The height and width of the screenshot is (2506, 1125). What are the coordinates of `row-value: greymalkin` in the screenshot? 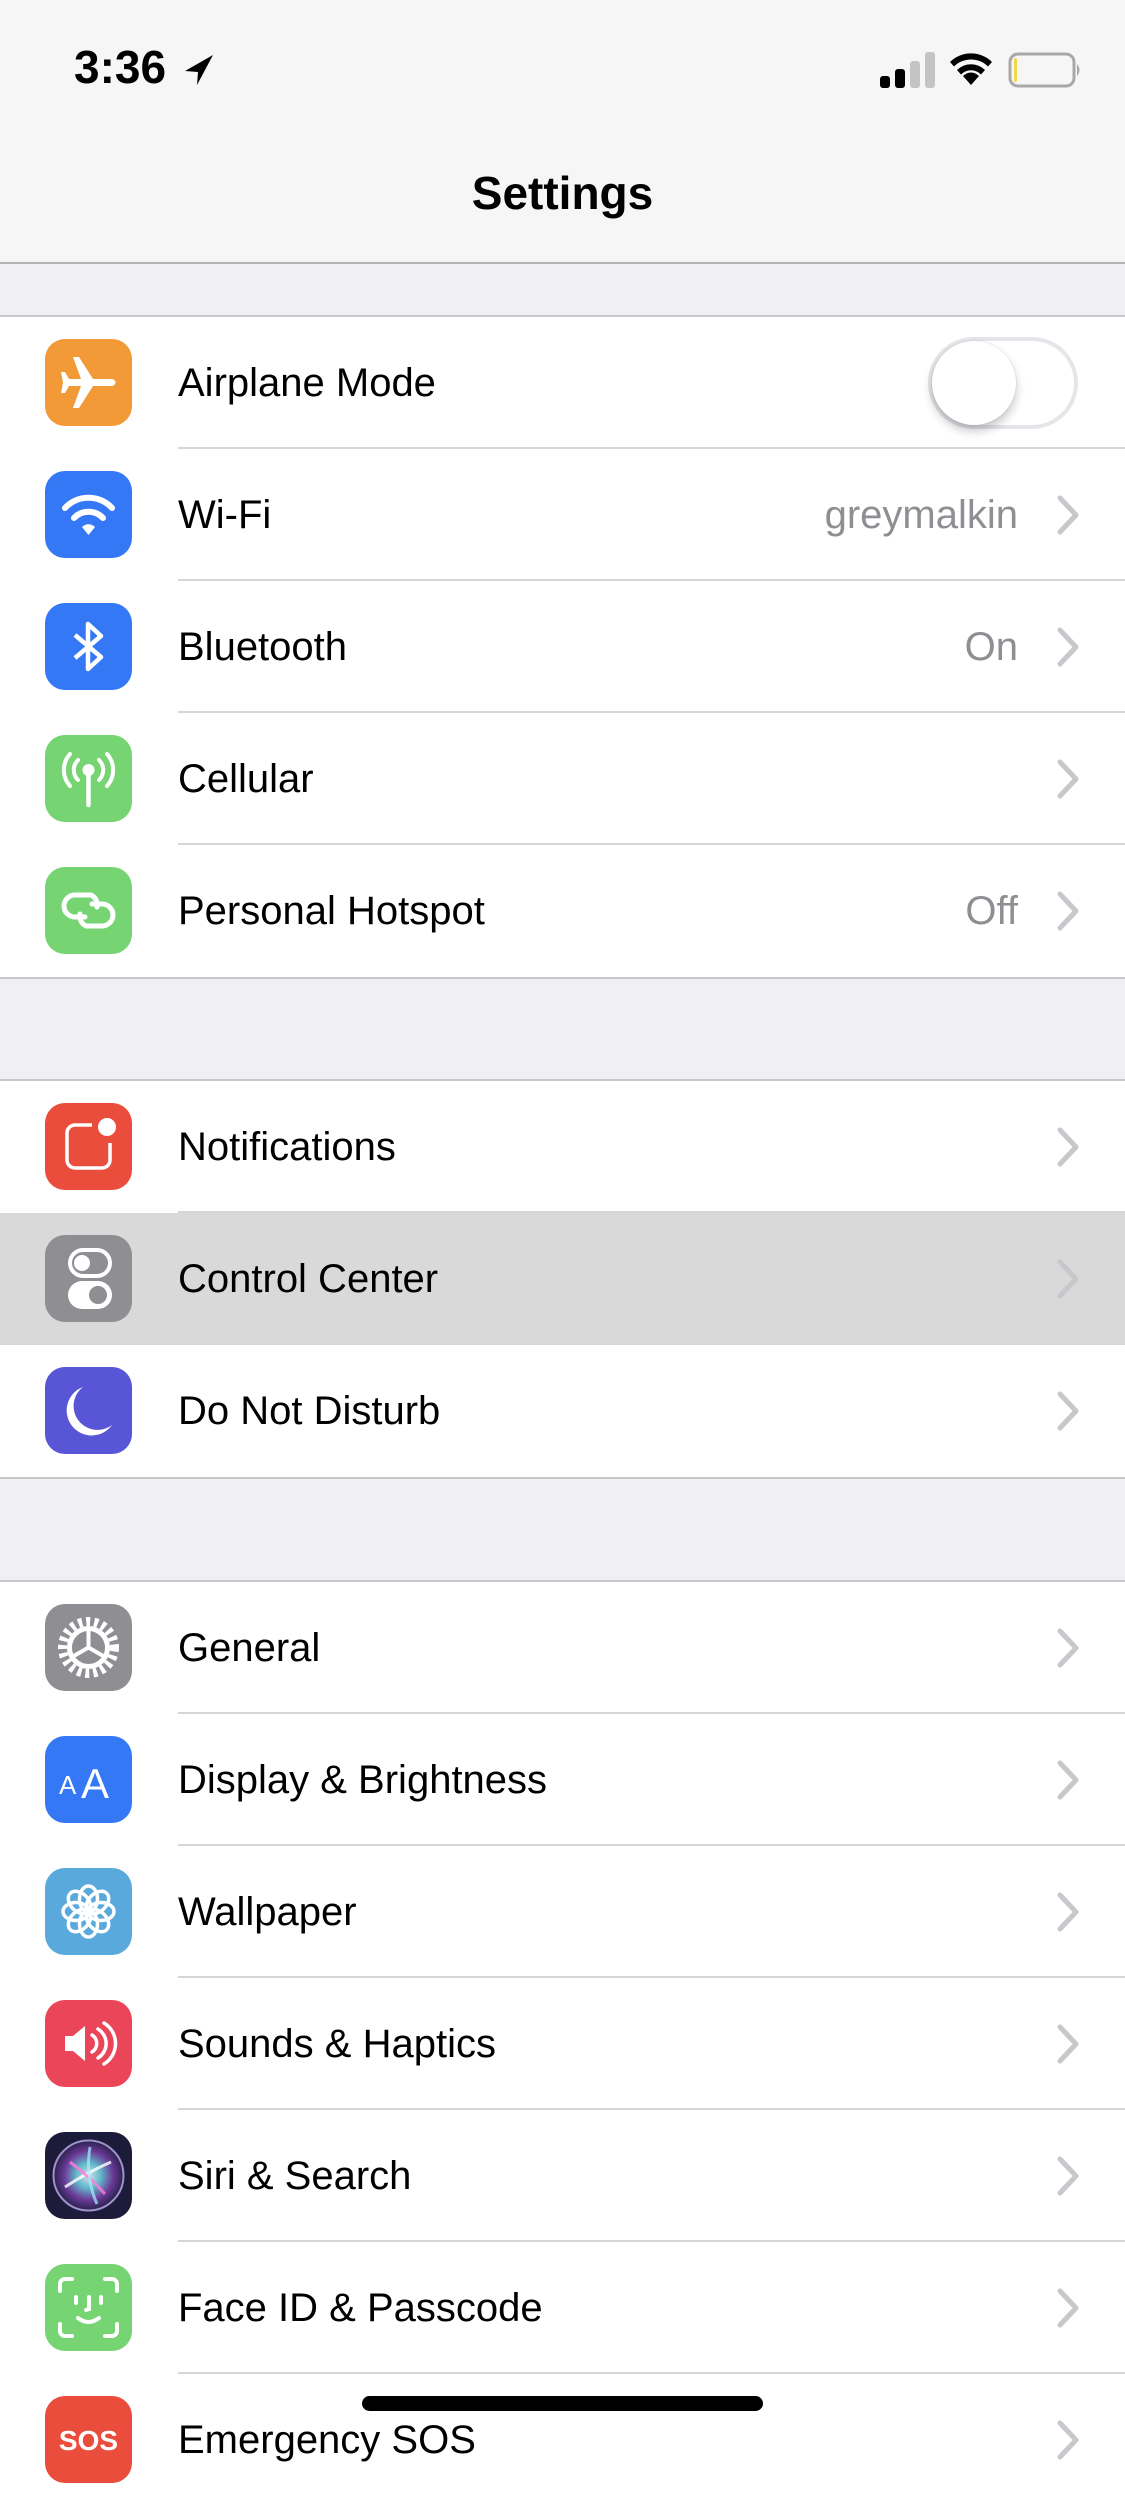 It's located at (921, 515).